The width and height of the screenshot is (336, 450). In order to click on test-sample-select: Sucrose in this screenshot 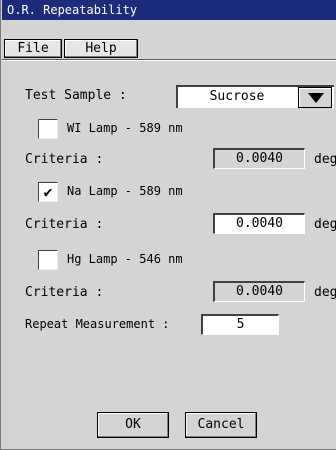, I will do `click(255, 96)`.